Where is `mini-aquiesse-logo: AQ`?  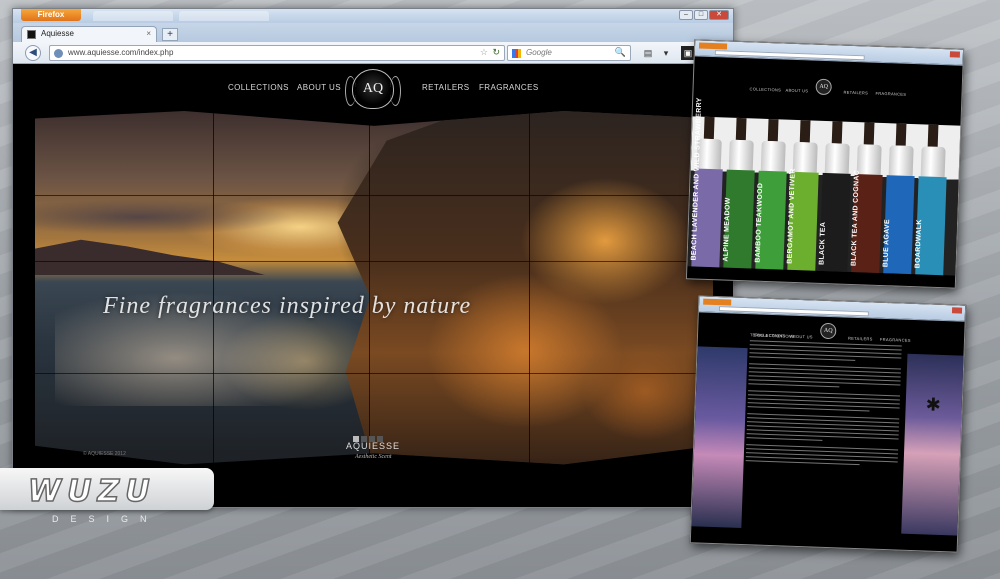 mini-aquiesse-logo: AQ is located at coordinates (823, 87).